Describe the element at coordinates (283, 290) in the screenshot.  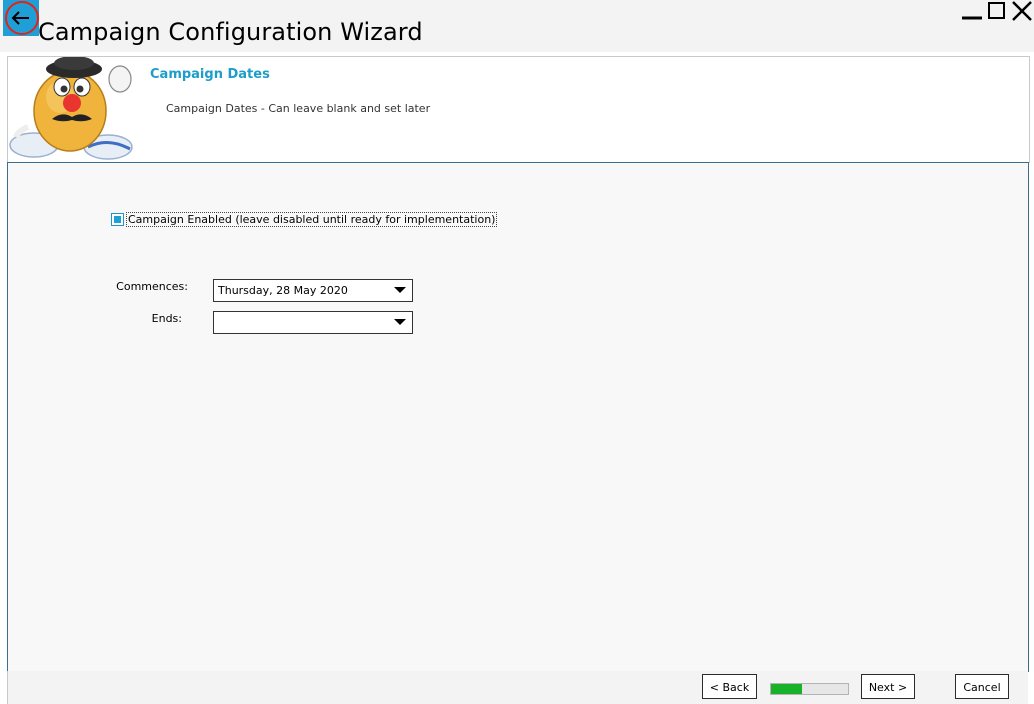
I see `commences-value: Thursday, 28 May 2020` at that location.